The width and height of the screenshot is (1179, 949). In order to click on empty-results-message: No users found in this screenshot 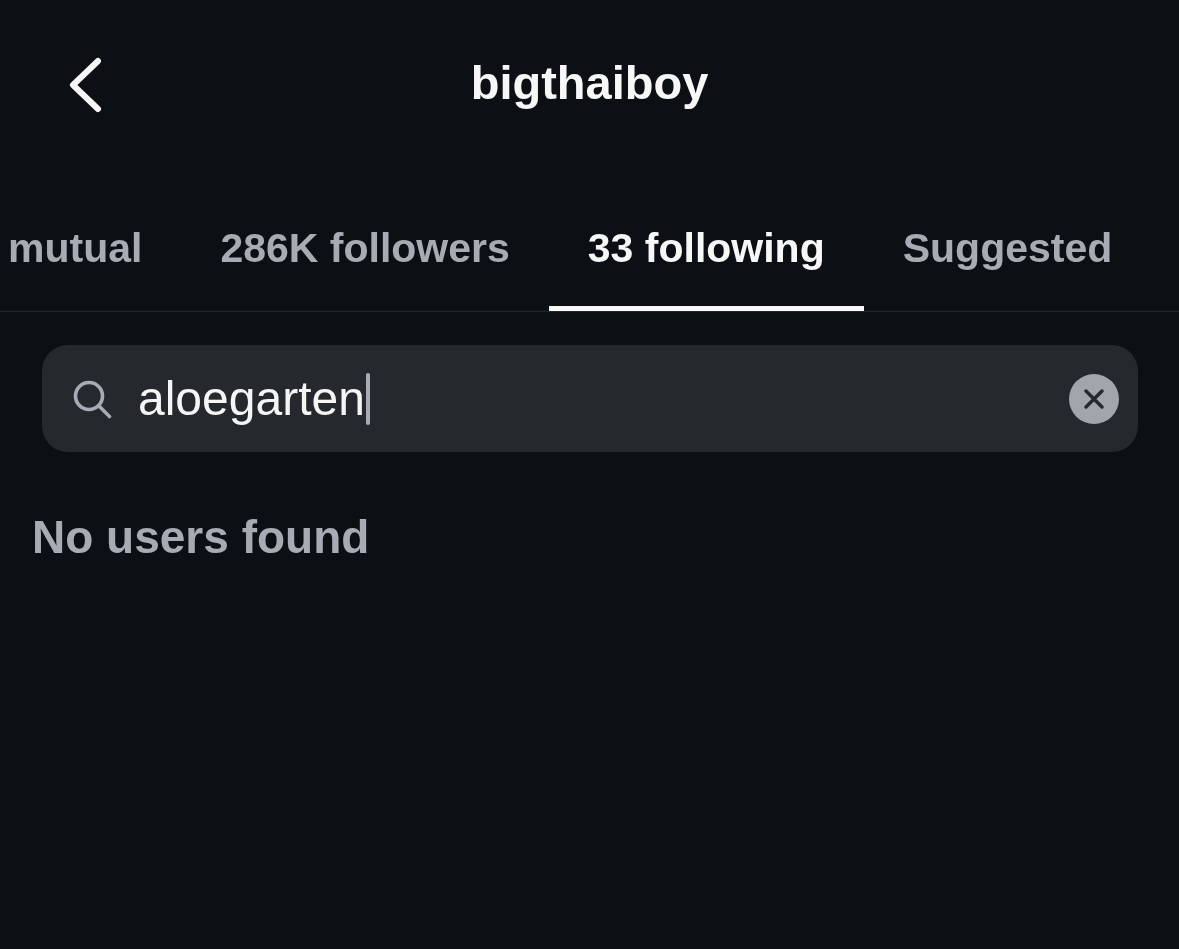, I will do `click(201, 537)`.